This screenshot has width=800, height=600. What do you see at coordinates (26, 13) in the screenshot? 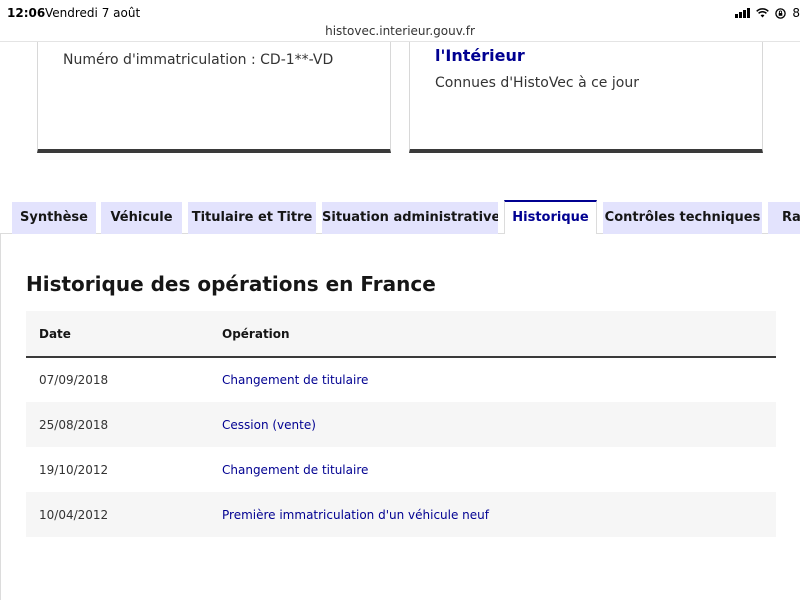
I see `status-time: 12:06` at bounding box center [26, 13].